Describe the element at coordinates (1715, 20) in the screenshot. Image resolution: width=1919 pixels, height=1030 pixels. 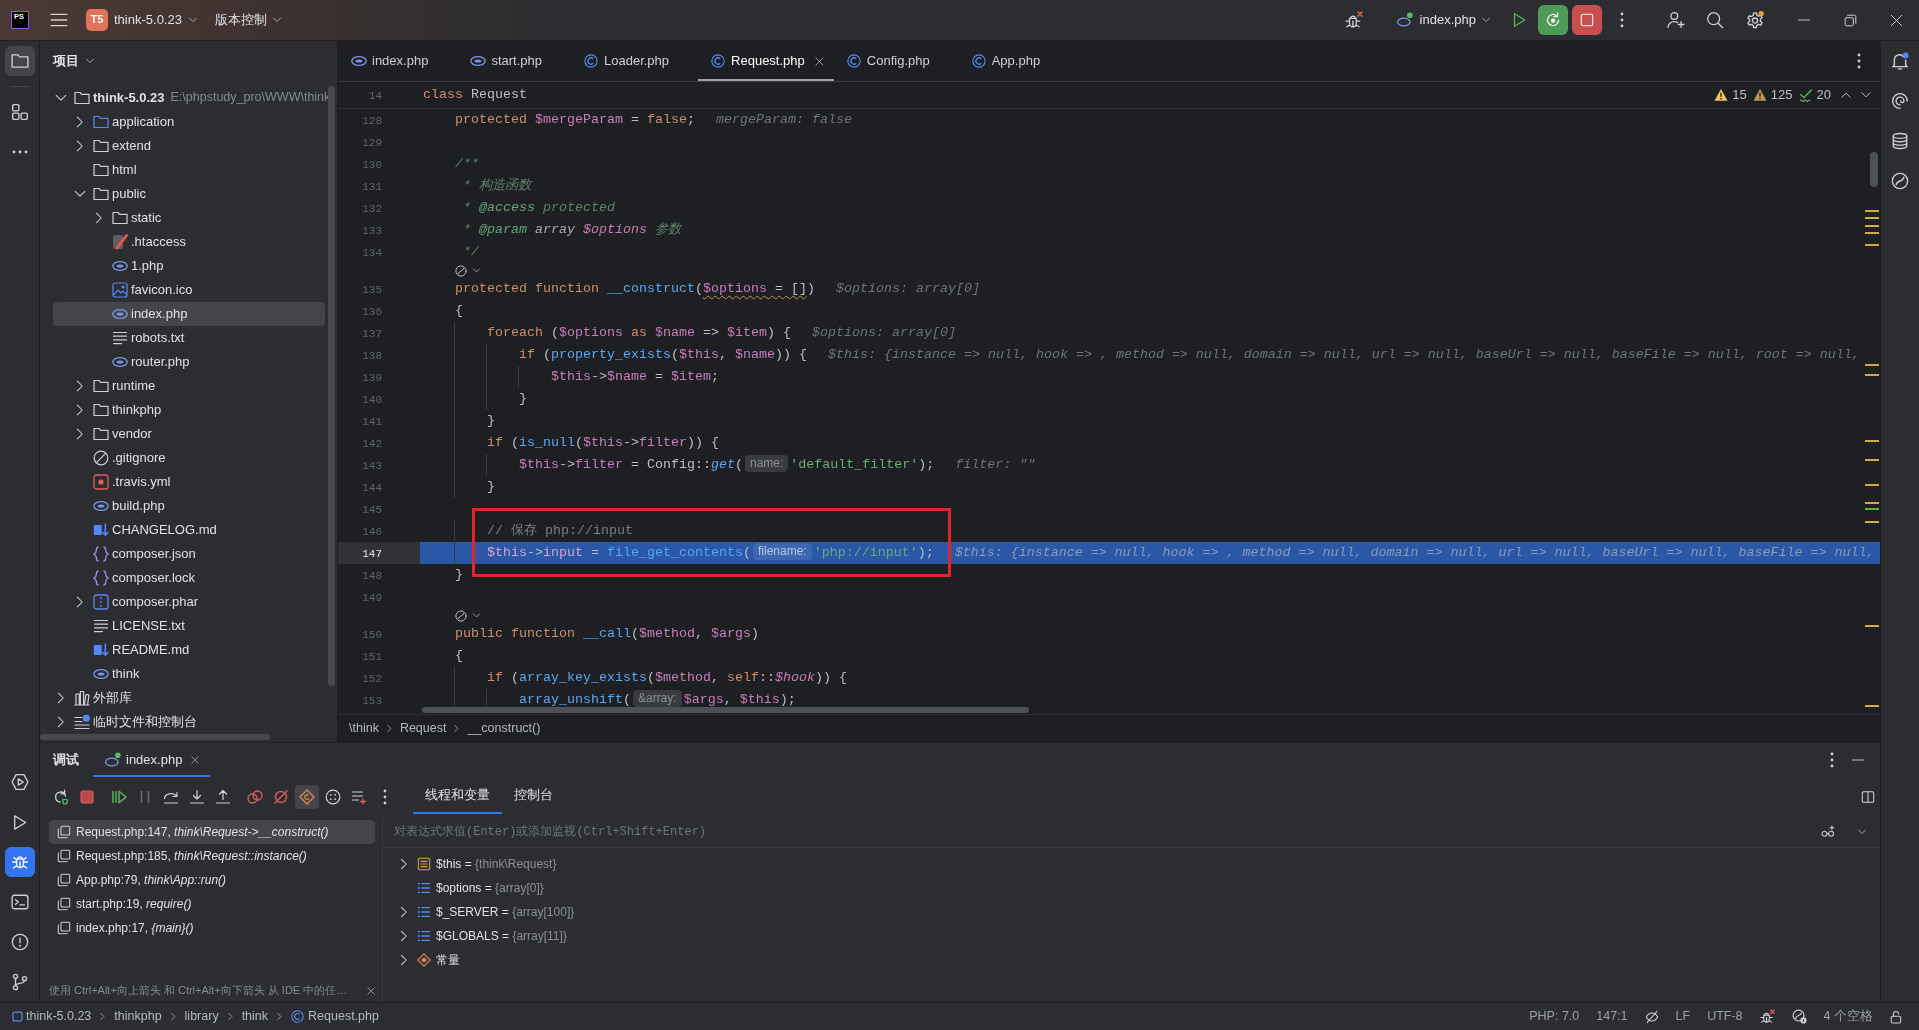
I see `search-icon` at that location.